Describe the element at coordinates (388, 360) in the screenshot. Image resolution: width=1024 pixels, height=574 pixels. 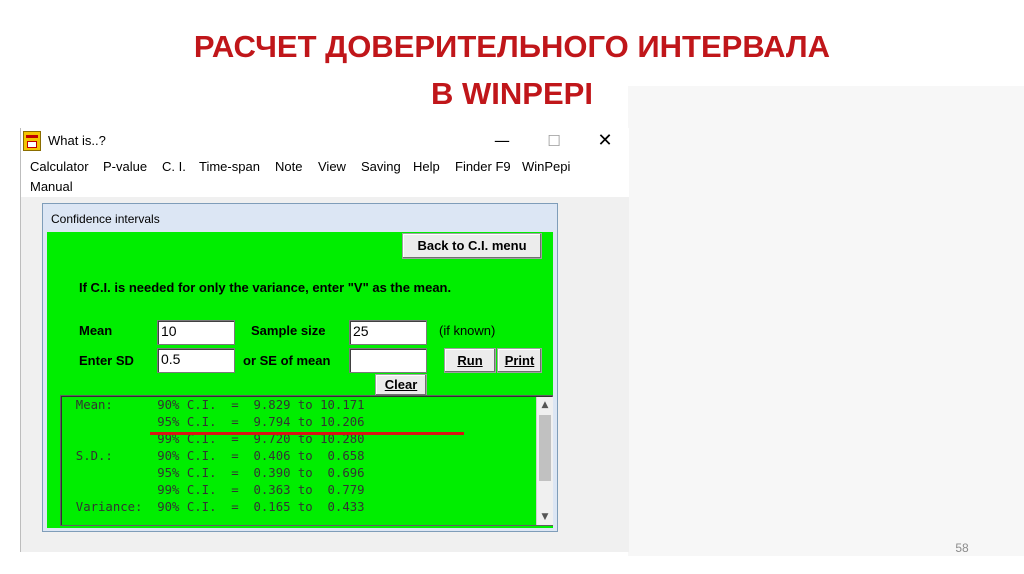
I see `se-of-mean-input` at that location.